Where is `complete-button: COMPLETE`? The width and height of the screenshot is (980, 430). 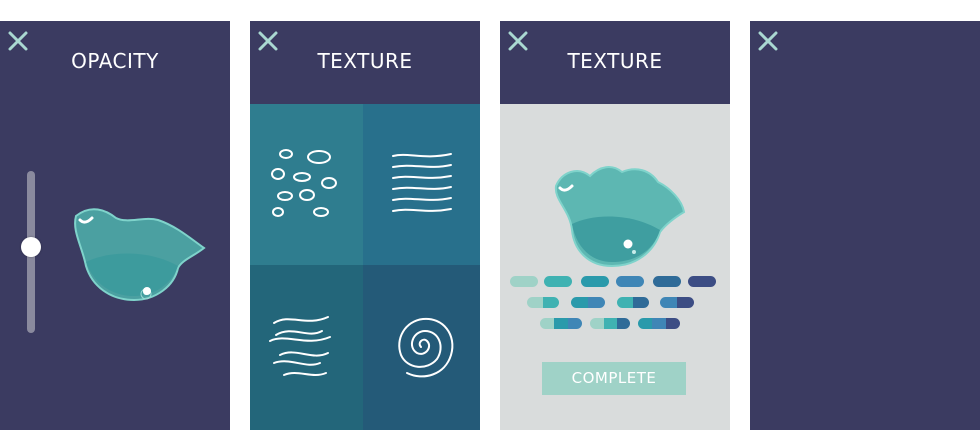
complete-button: COMPLETE is located at coordinates (614, 378).